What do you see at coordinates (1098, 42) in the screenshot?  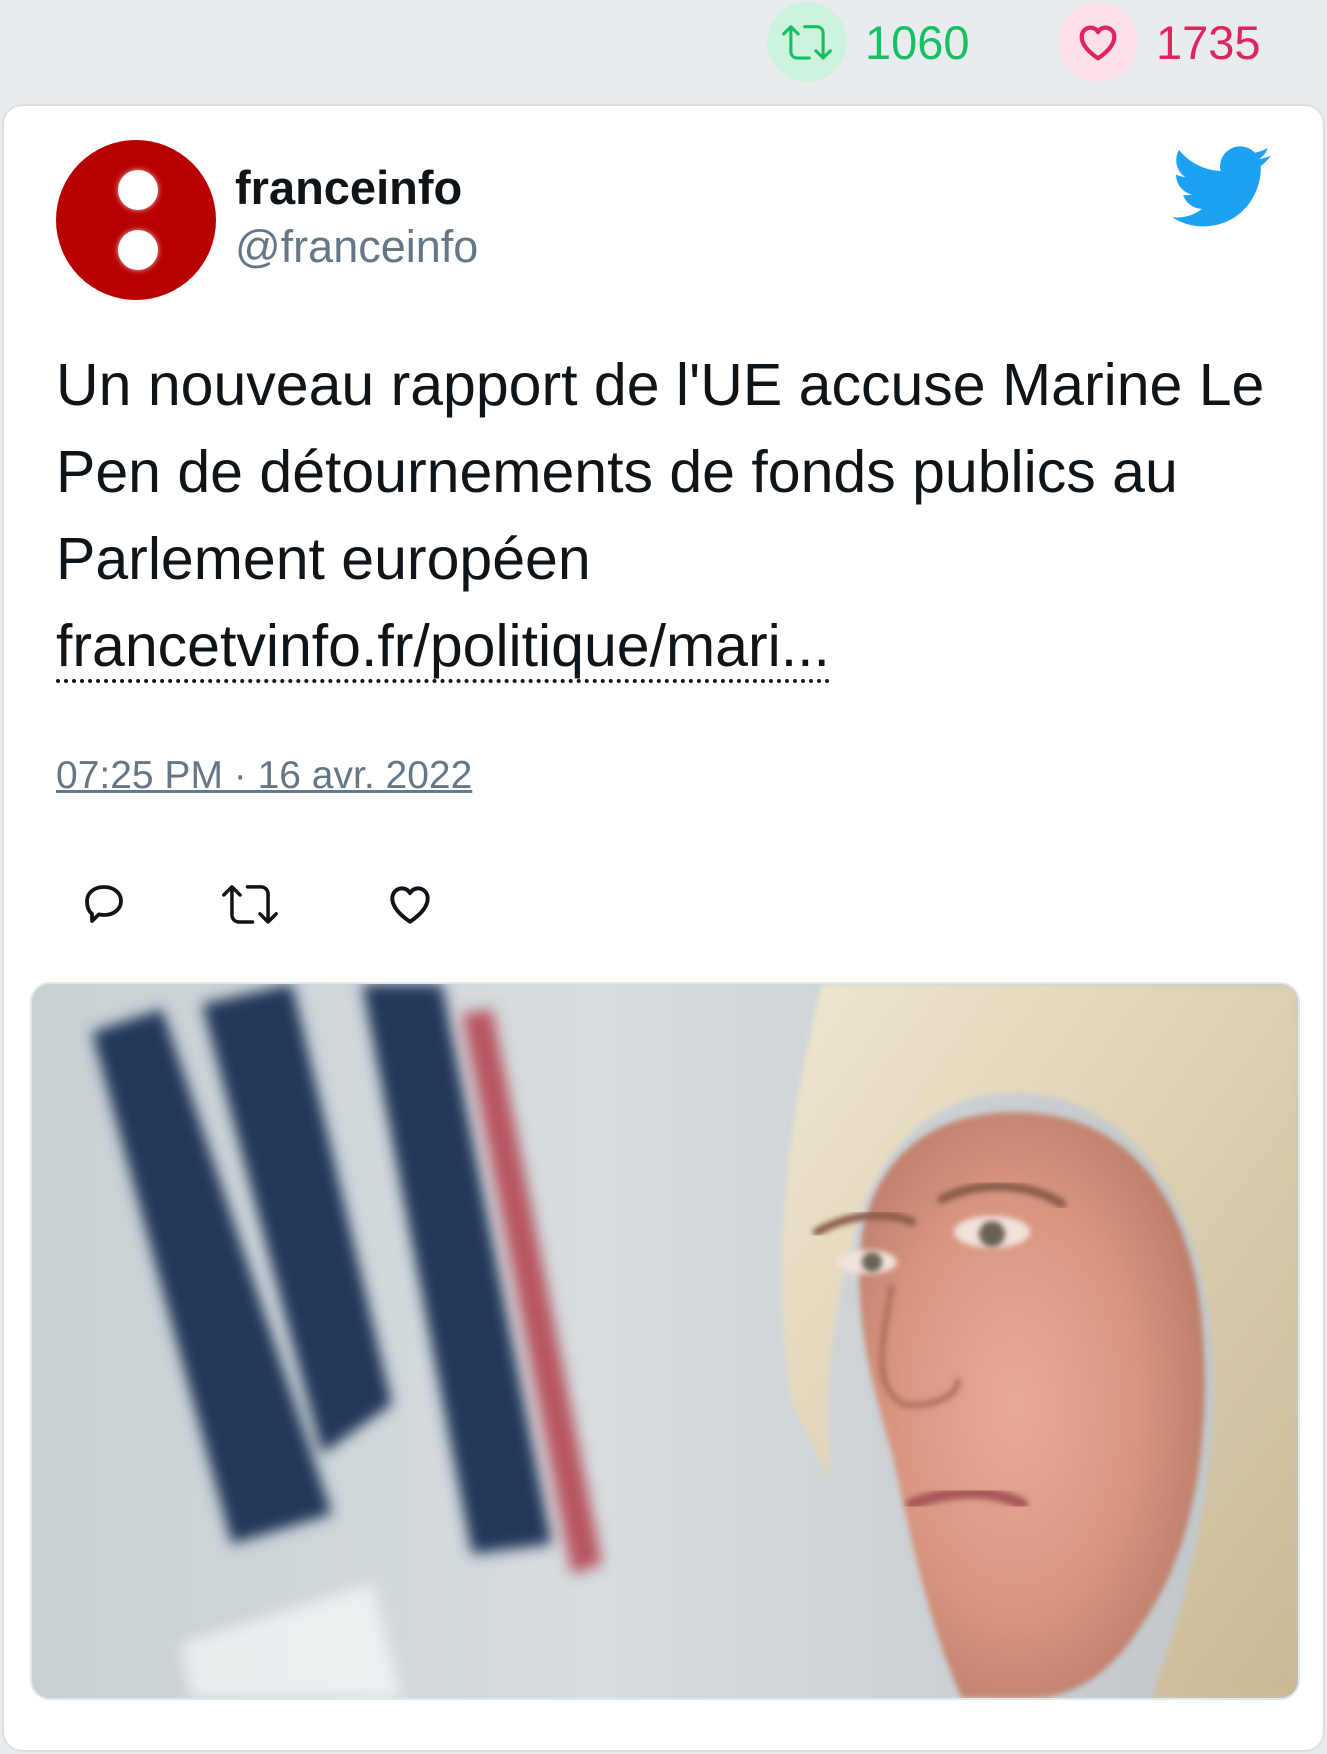 I see `heart-icon` at bounding box center [1098, 42].